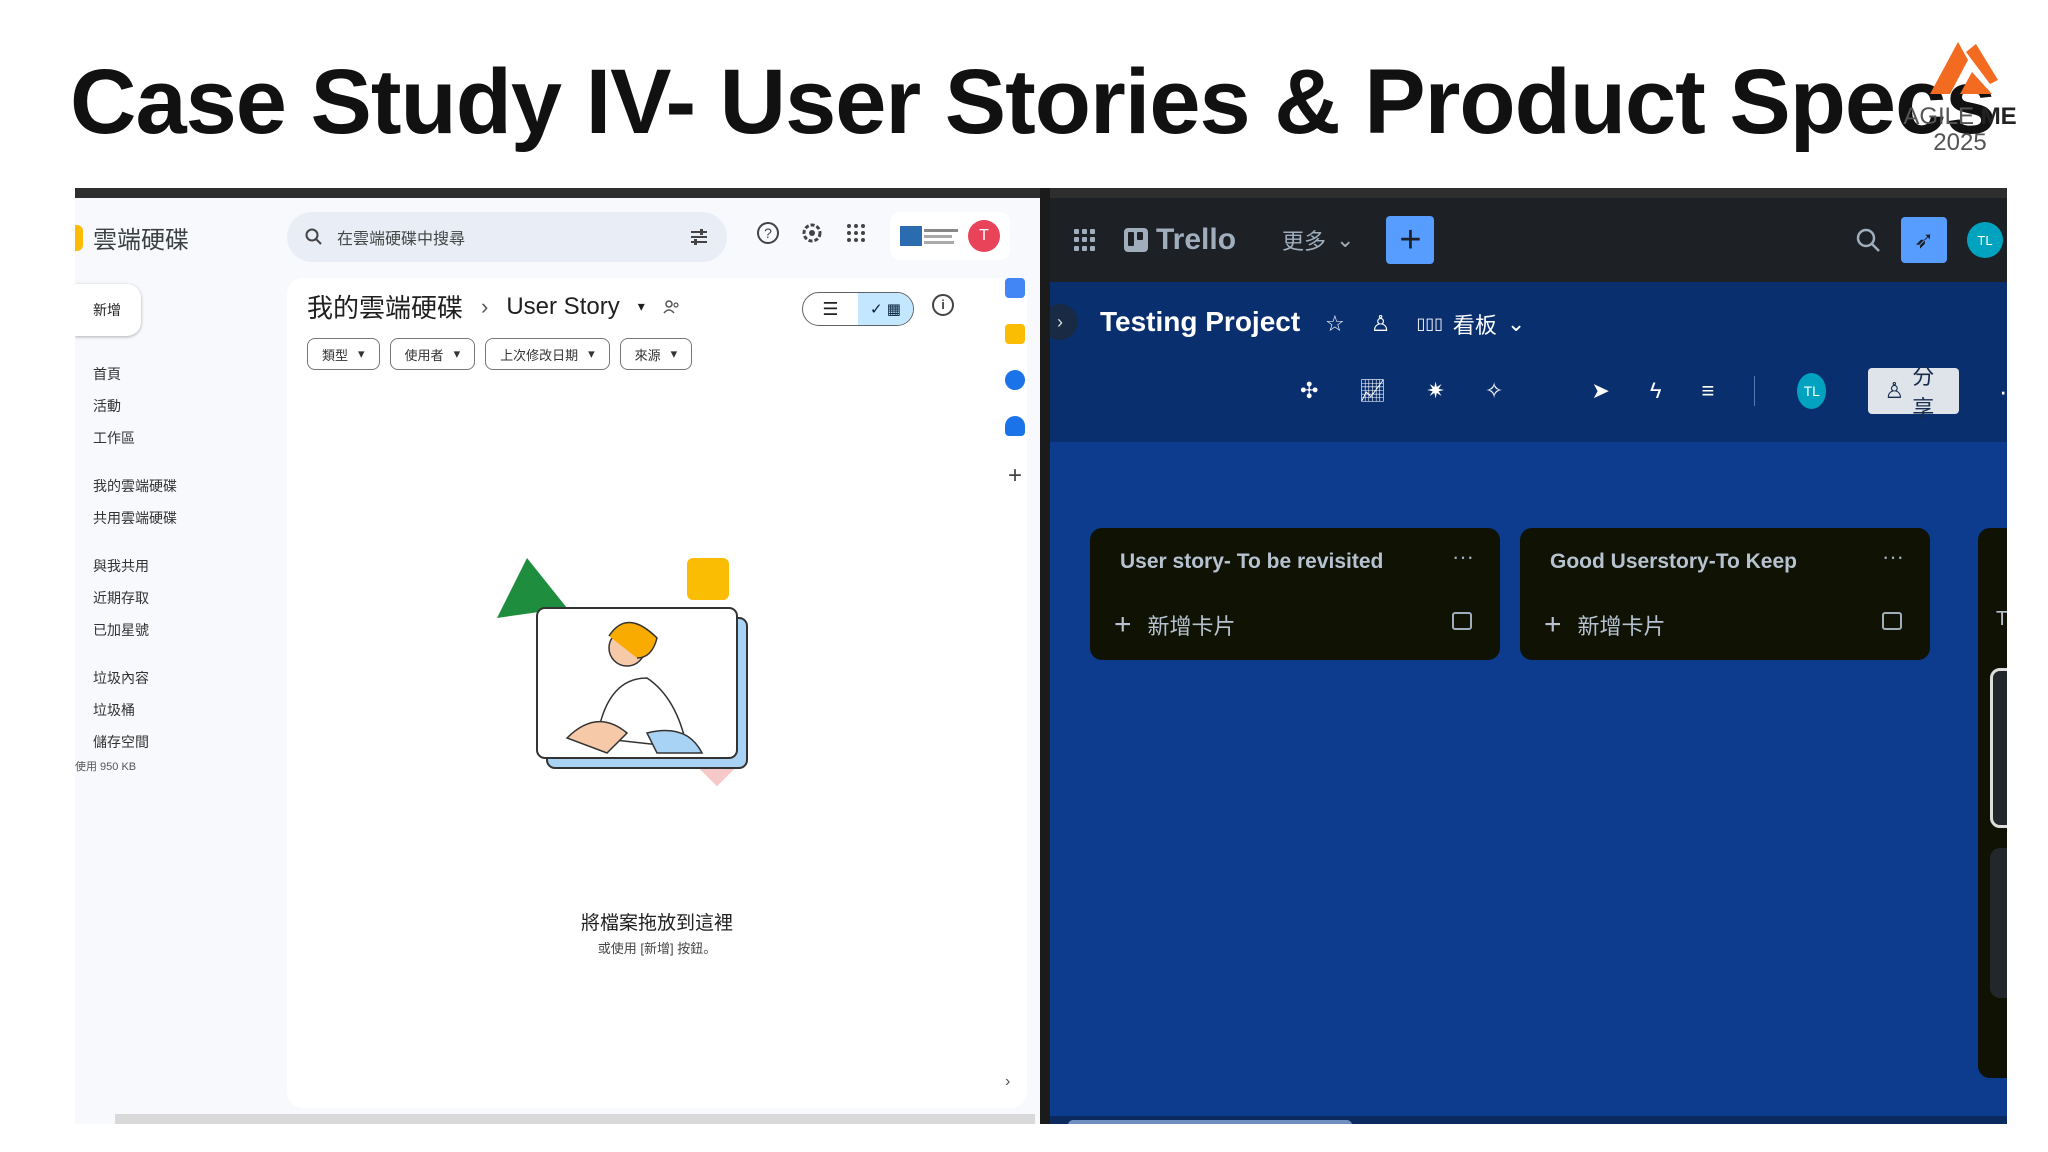  I want to click on visibility-icon: ♙, so click(1381, 324).